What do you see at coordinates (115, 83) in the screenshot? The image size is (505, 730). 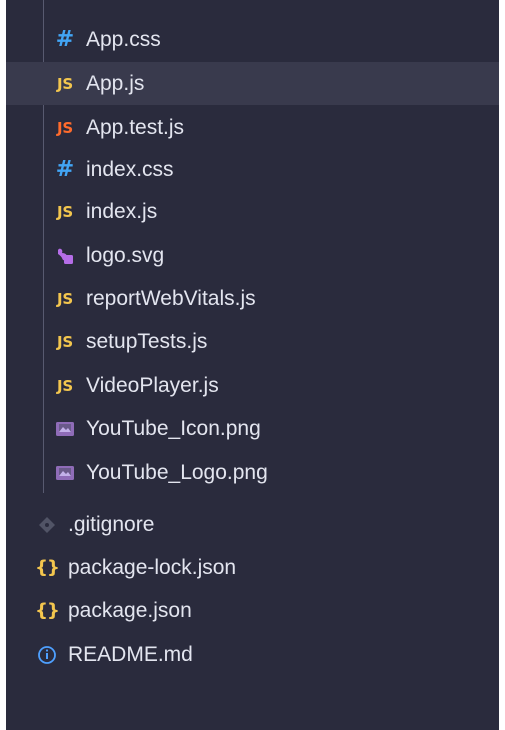 I see `file-item-label: App.js` at bounding box center [115, 83].